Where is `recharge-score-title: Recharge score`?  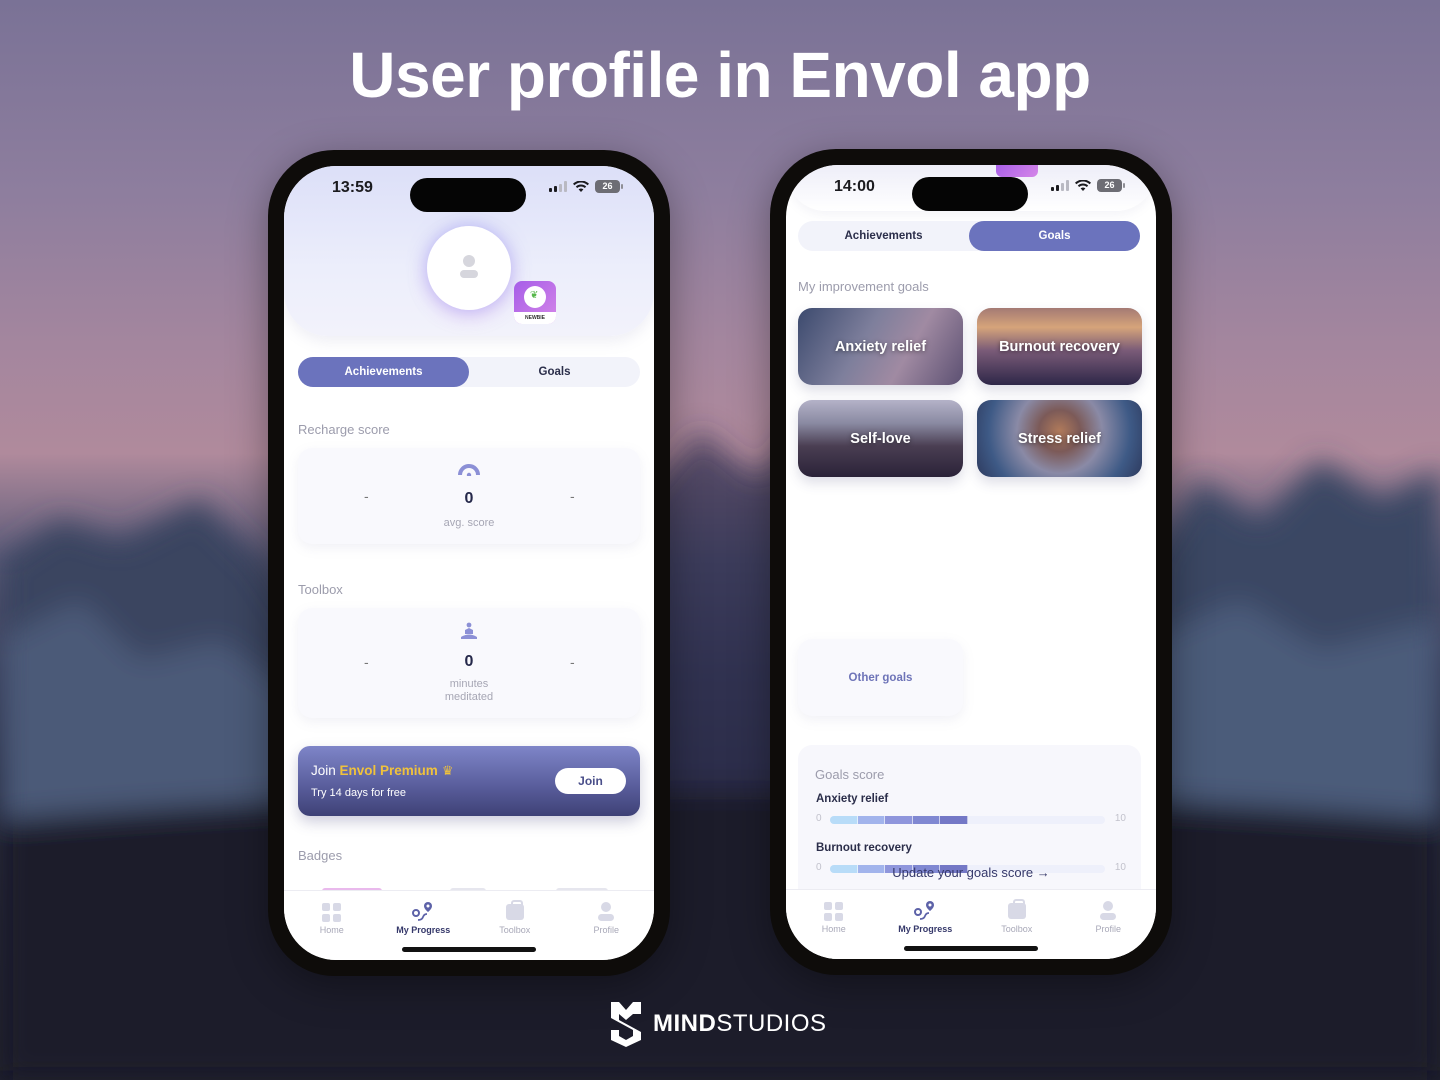 recharge-score-title: Recharge score is located at coordinates (344, 429).